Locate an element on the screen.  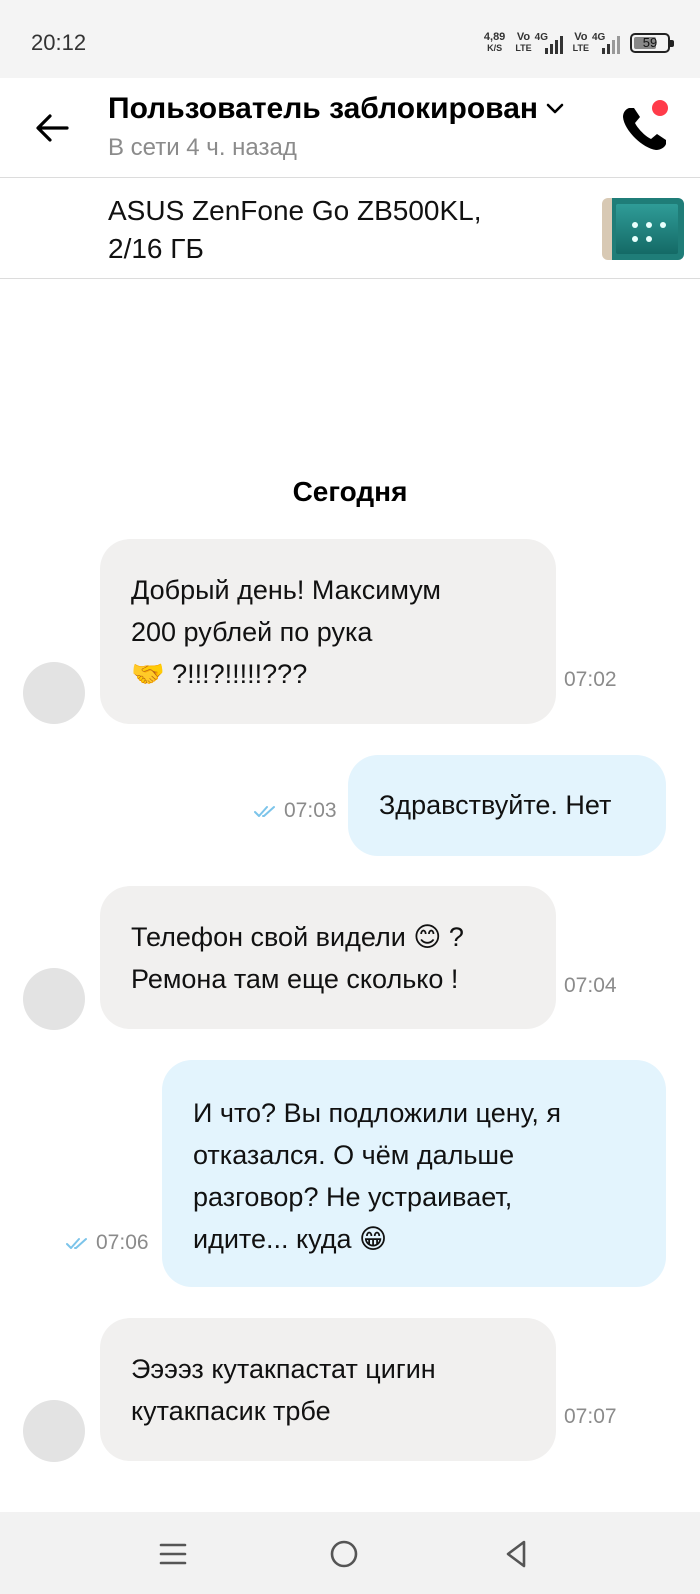
menu-icon is located at coordinates (173, 1554).